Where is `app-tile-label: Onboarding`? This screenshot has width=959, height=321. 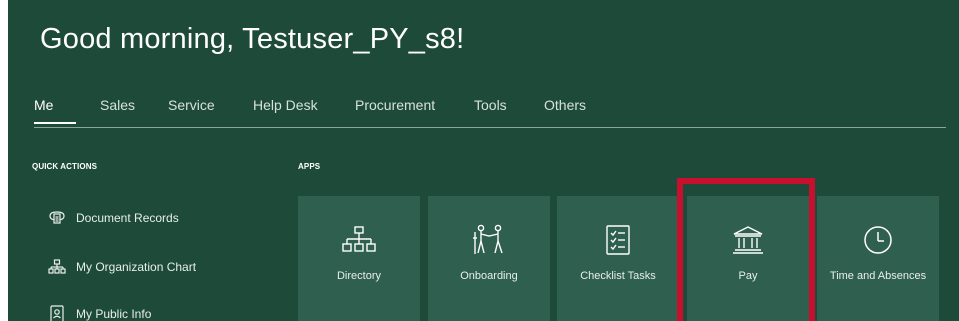 app-tile-label: Onboarding is located at coordinates (489, 276).